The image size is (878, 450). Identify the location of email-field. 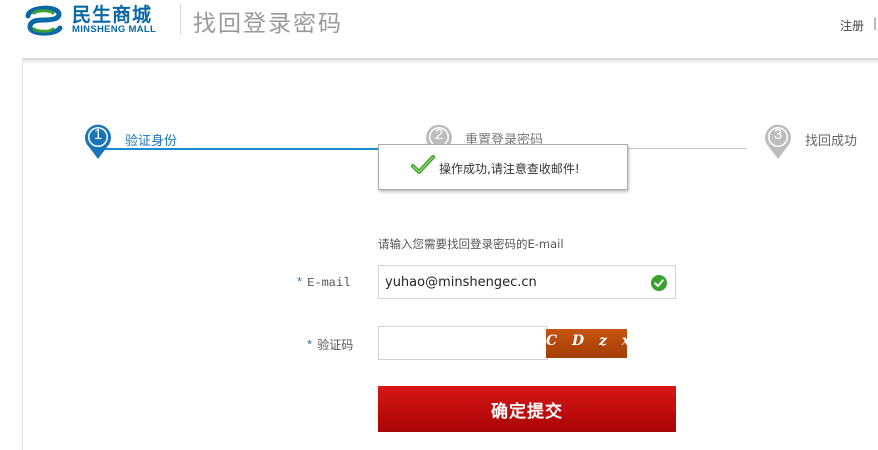
(527, 282).